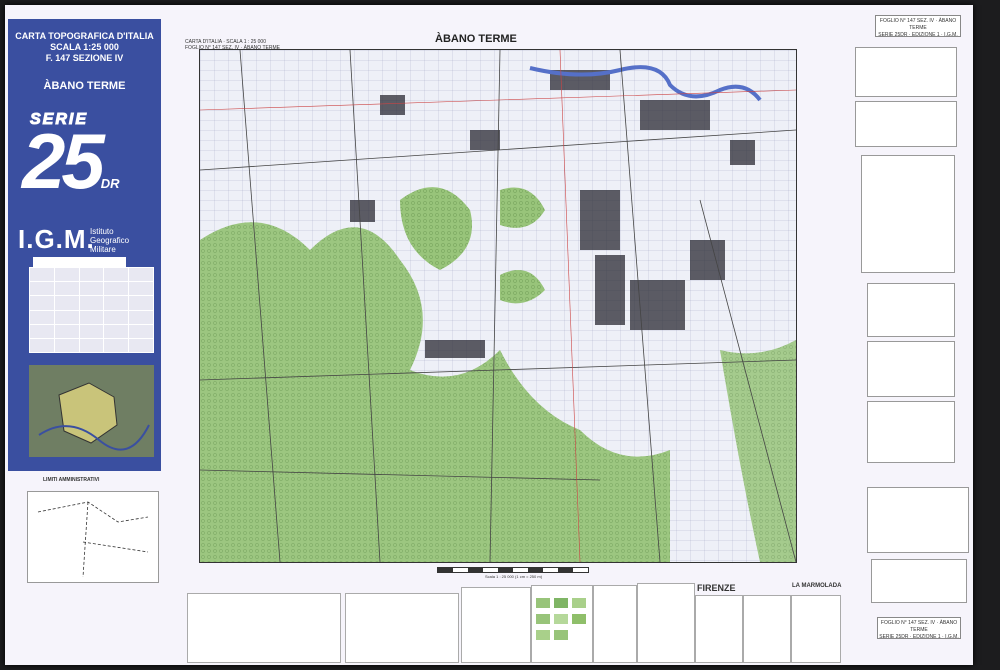  I want to click on cover-line3: F. 147 SEZIONE IV, so click(84, 58).